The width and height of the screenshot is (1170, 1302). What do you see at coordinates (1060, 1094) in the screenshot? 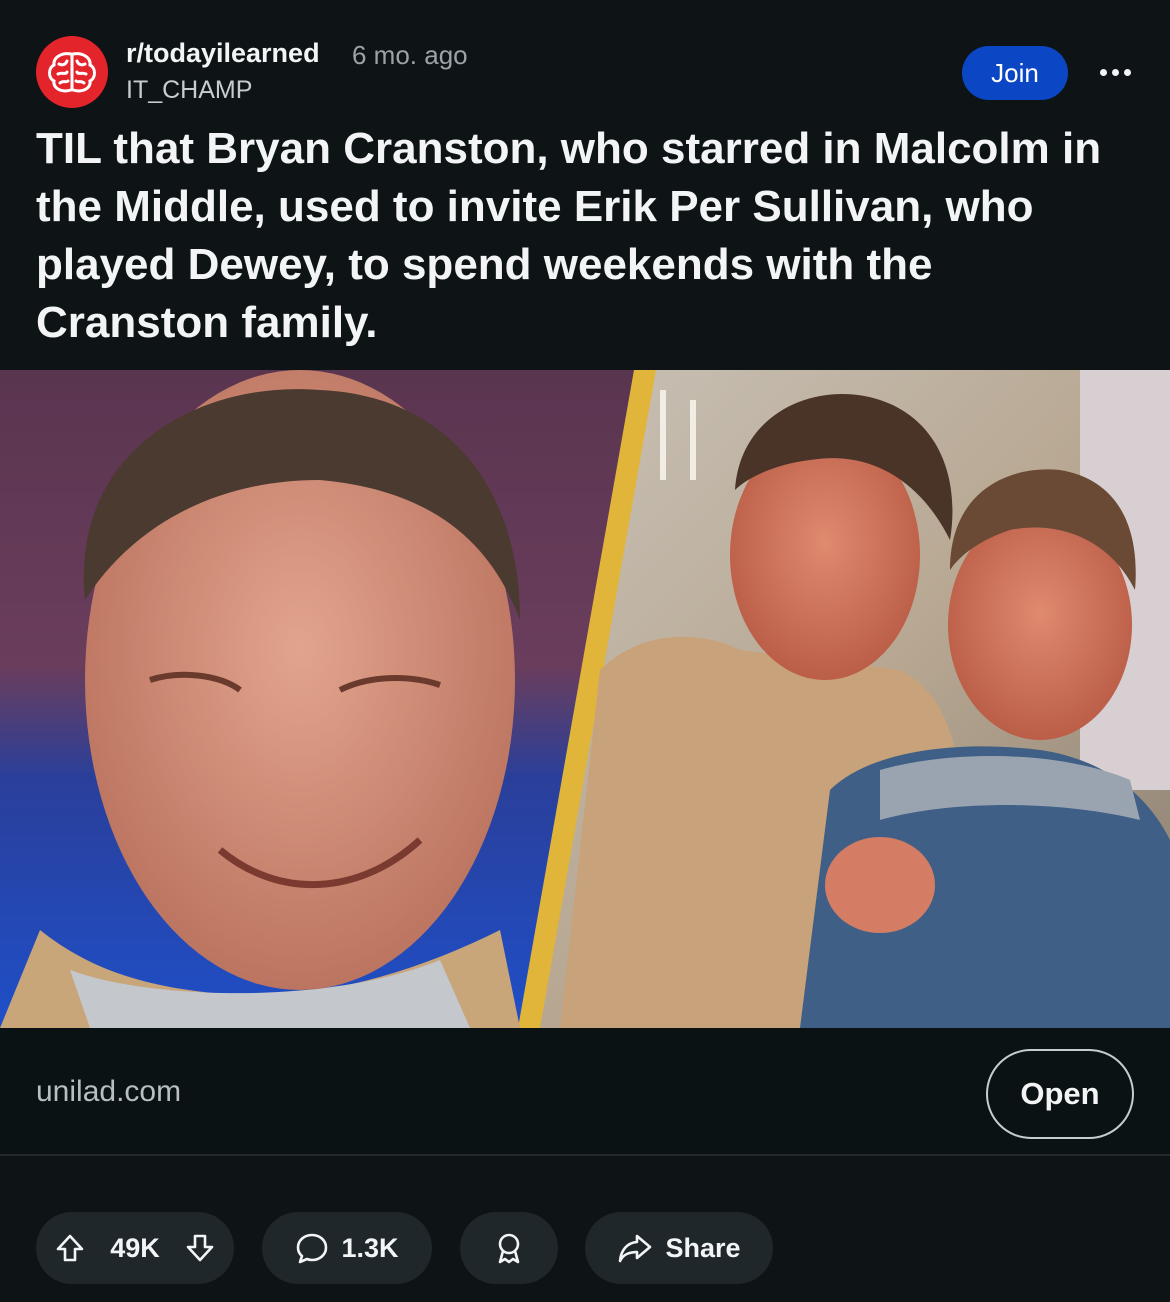
I see `open-link-button: Open` at bounding box center [1060, 1094].